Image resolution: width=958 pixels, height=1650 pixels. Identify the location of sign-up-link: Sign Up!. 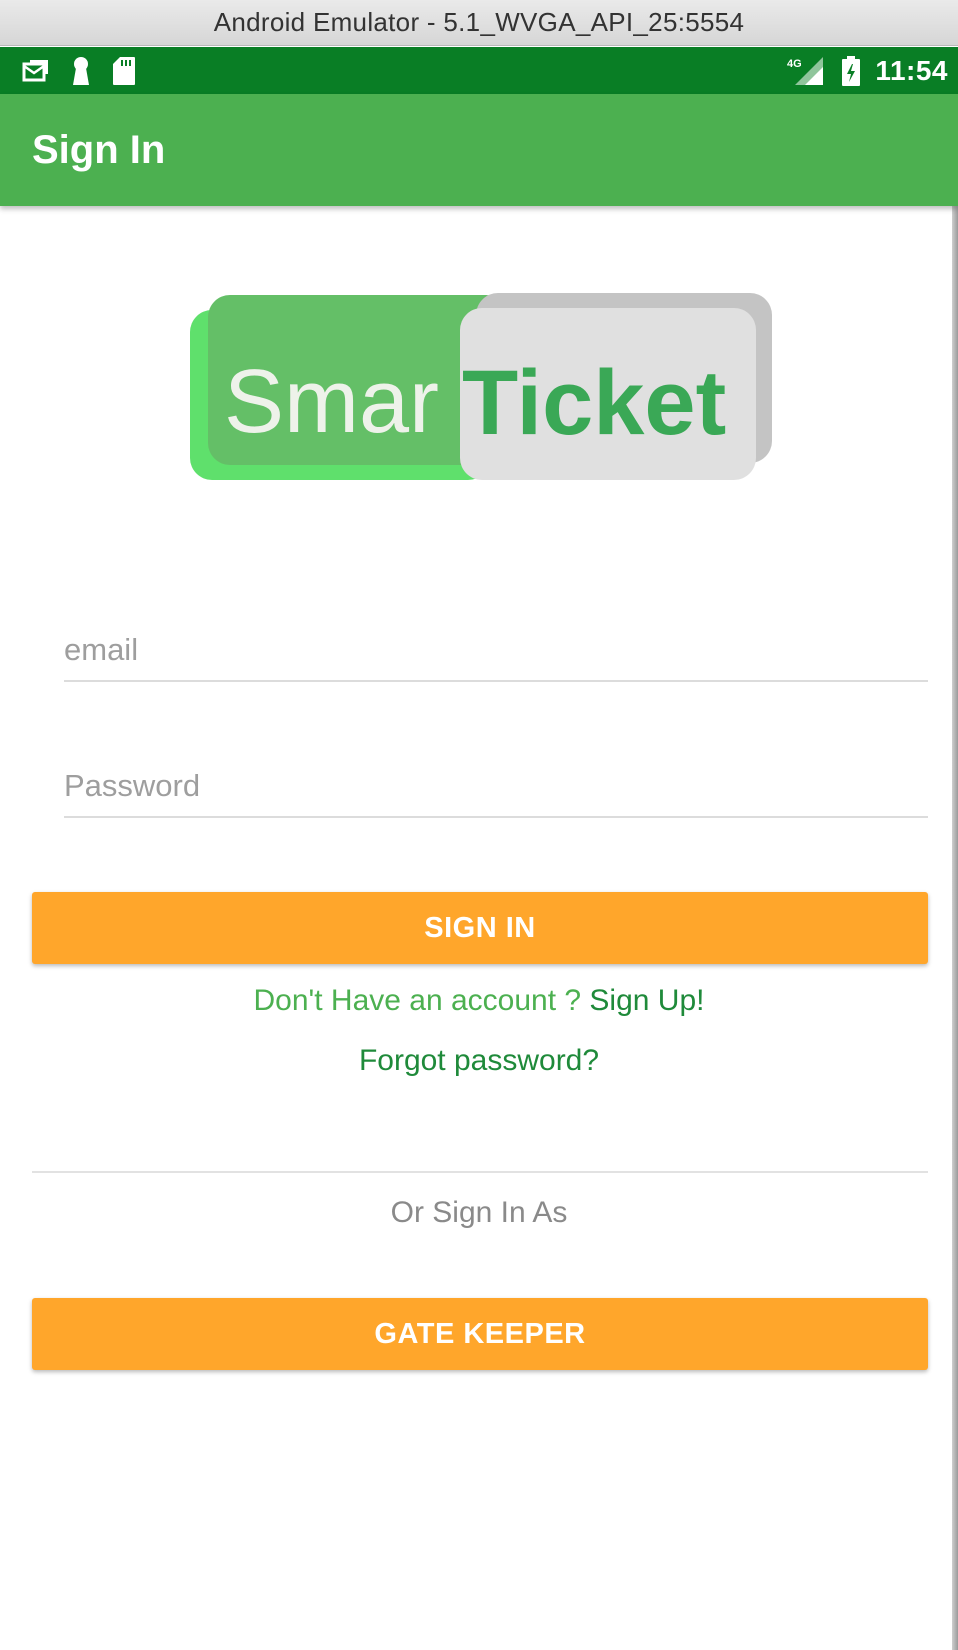
(646, 1000).